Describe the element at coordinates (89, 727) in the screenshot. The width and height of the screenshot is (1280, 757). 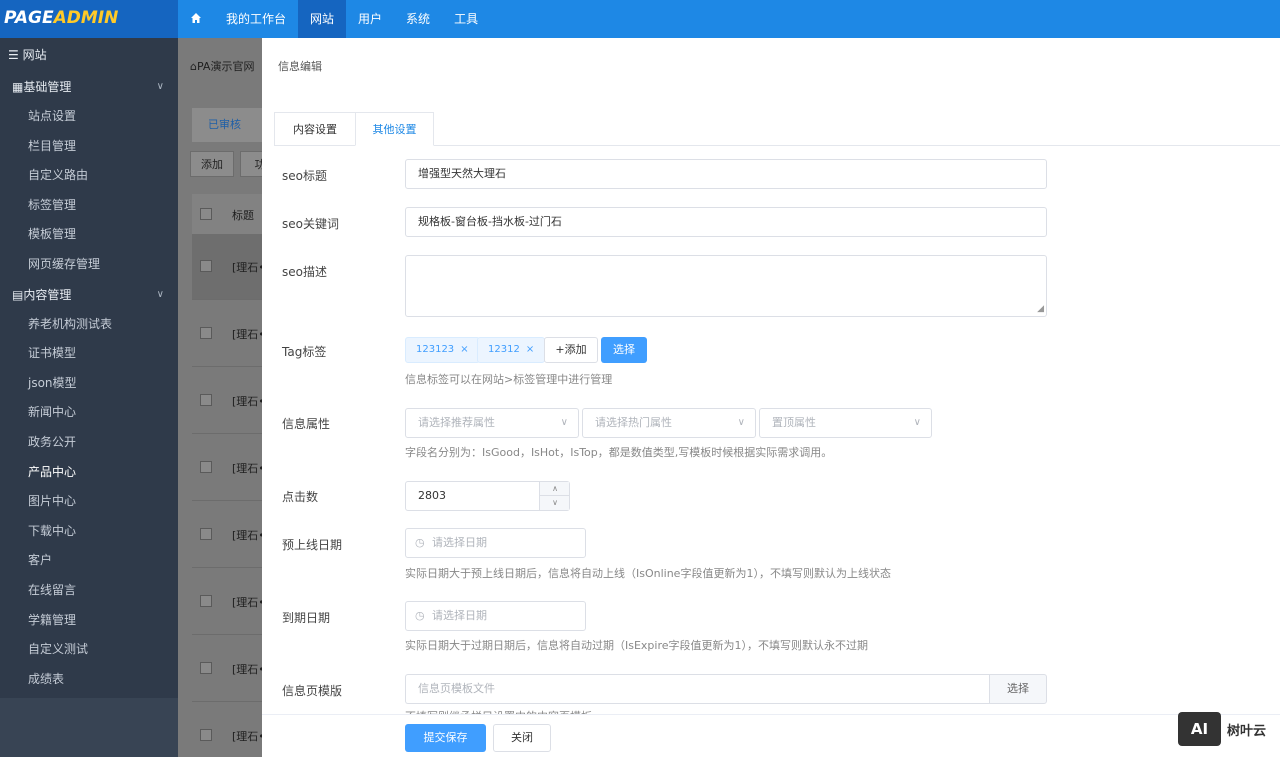
I see `sidebar-footer` at that location.